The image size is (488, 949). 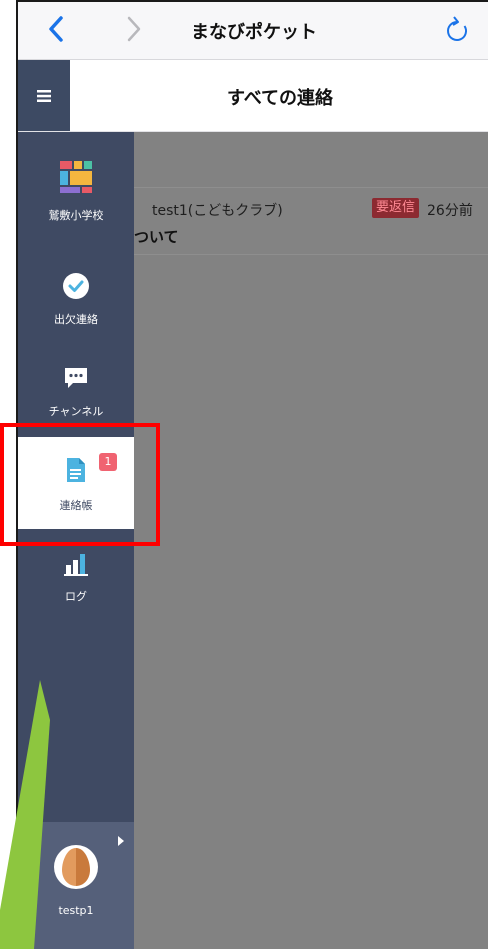 I want to click on hamburger-menu-icon, so click(x=44, y=95).